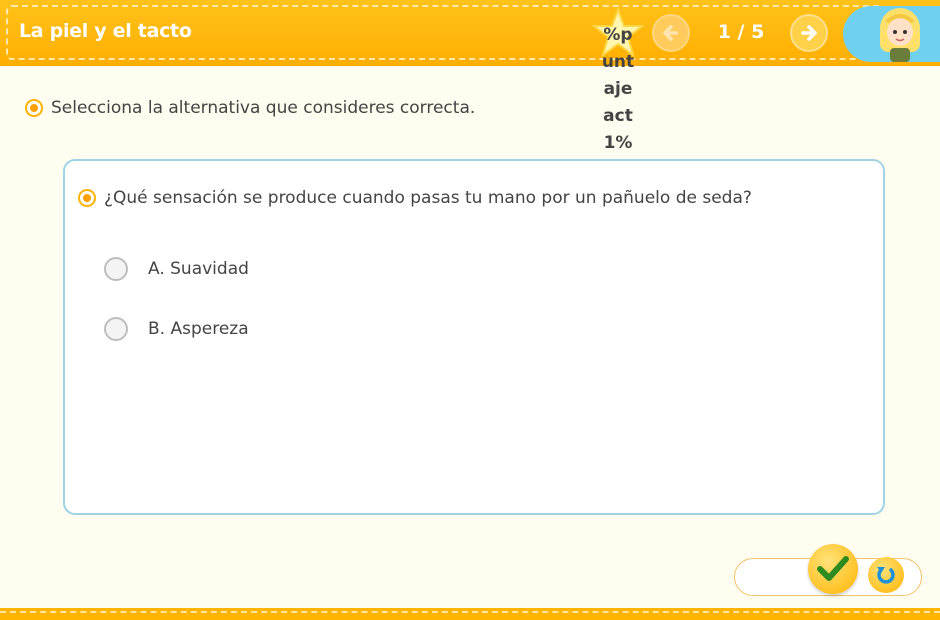 This screenshot has width=940, height=620. I want to click on arrow-right-icon, so click(809, 33).